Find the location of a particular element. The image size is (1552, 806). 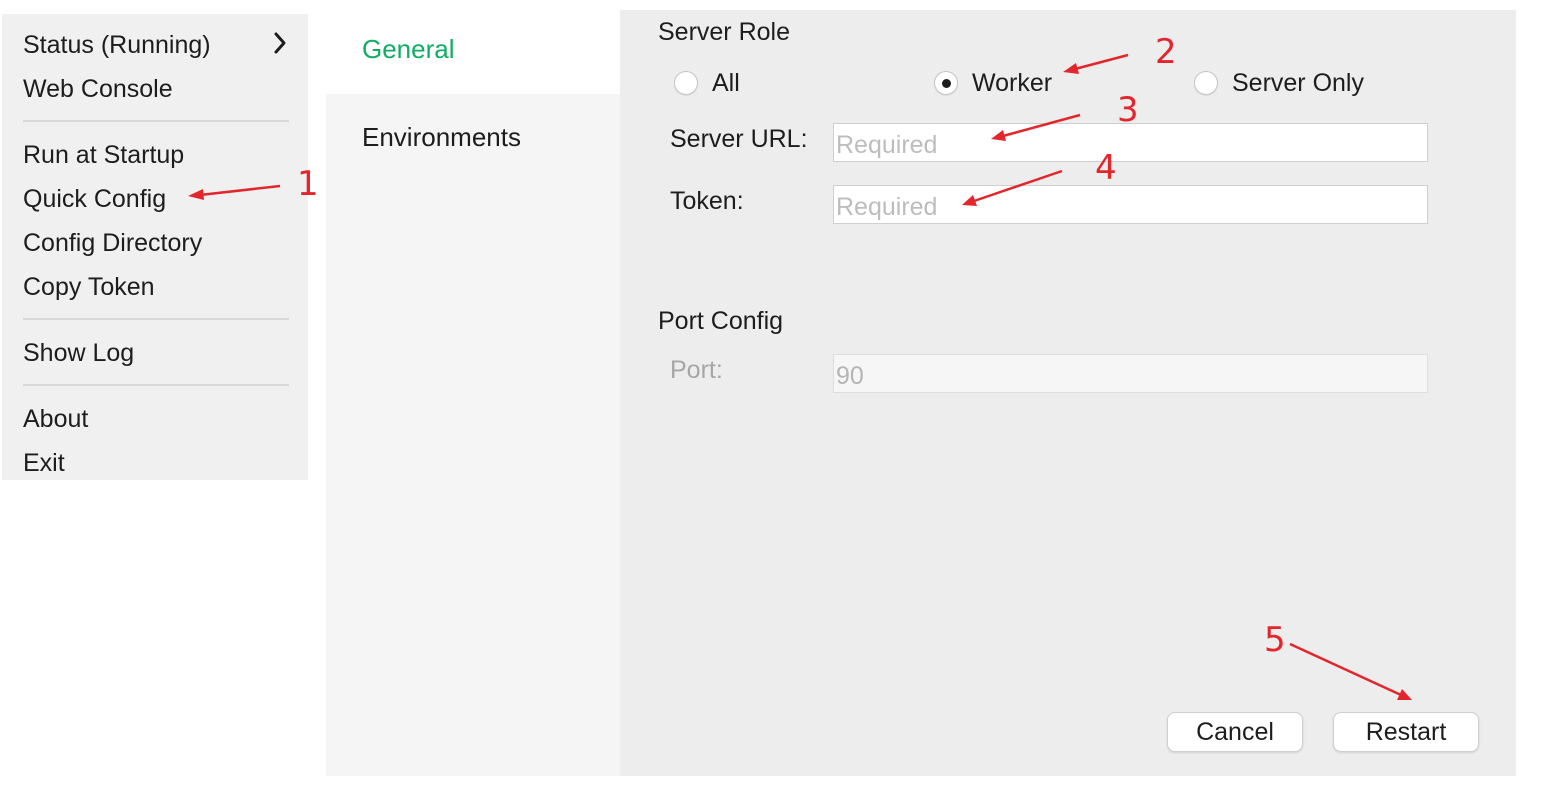

radio-server-only-label: Server Only is located at coordinates (1298, 82).